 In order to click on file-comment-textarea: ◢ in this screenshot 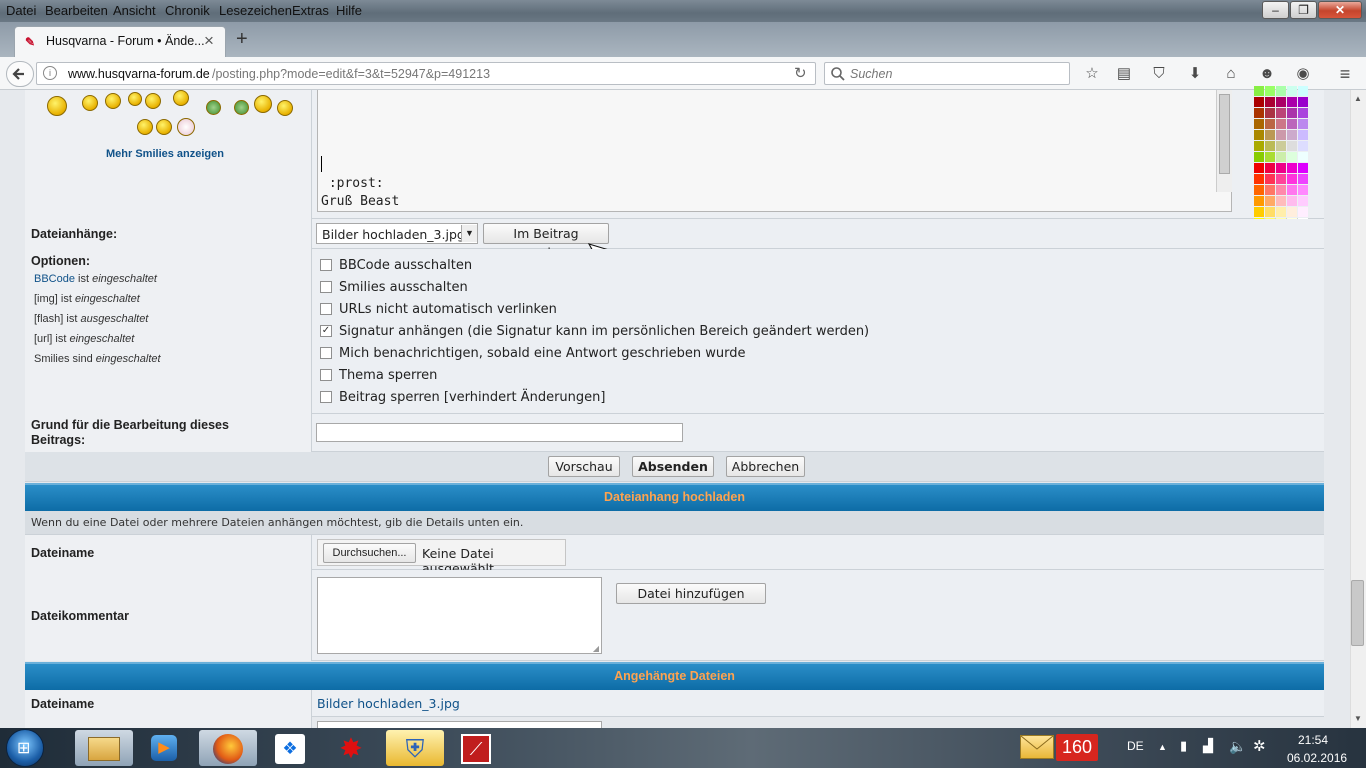, I will do `click(459, 615)`.